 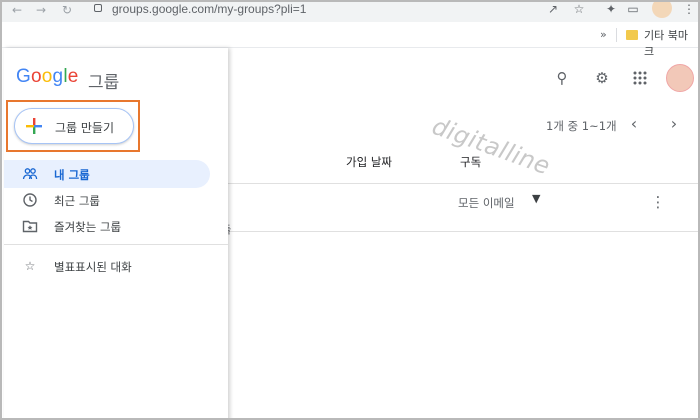 What do you see at coordinates (34, 126) in the screenshot?
I see `plus-icon` at bounding box center [34, 126].